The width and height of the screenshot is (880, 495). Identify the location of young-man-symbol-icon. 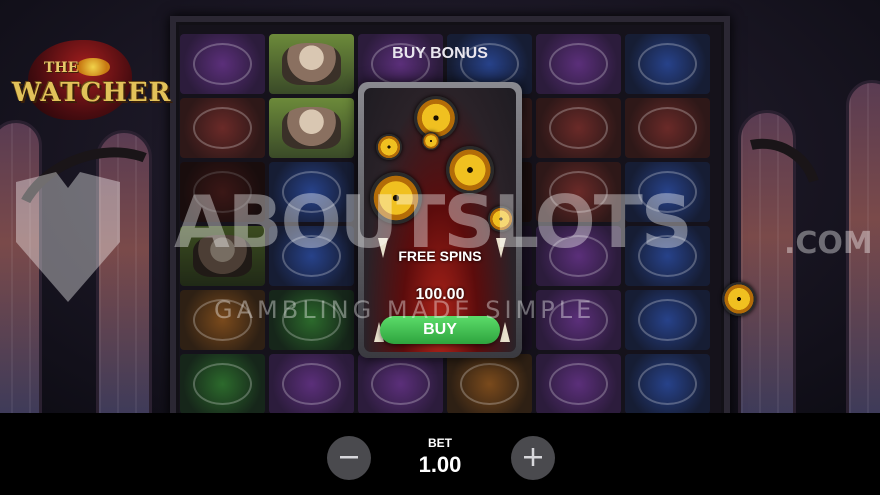
(400, 384).